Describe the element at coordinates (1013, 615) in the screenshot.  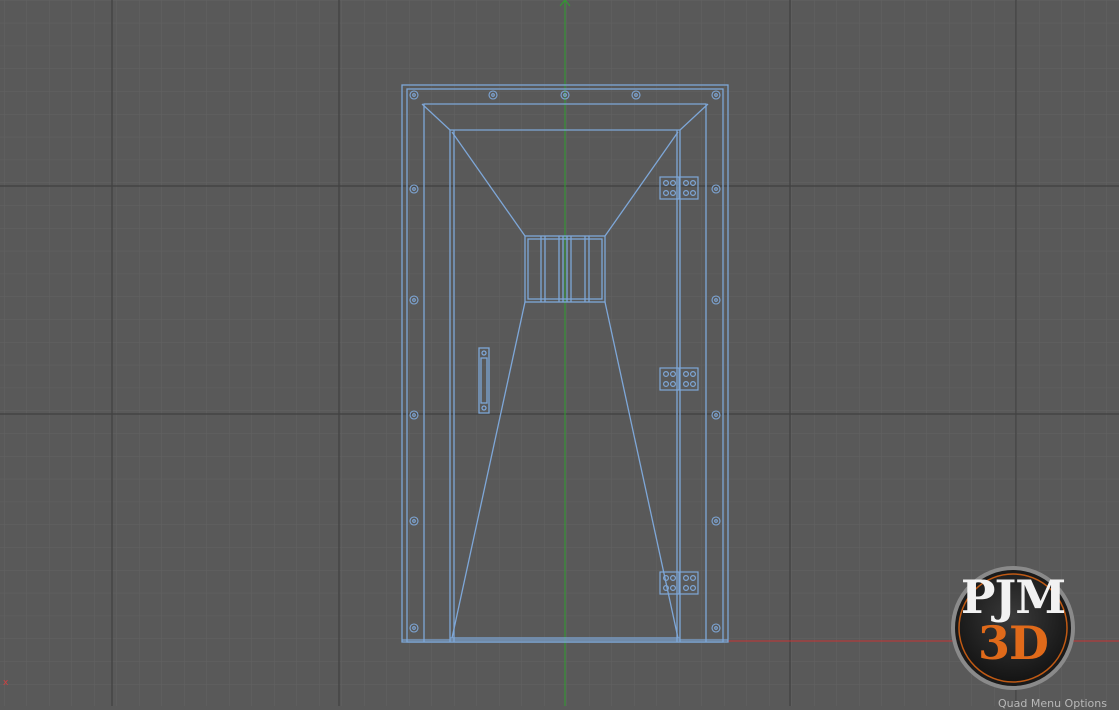
I see `pjm3d-logo: PJM 3D` at that location.